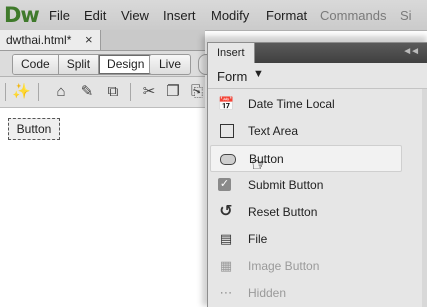 The height and width of the screenshot is (307, 427). Describe the element at coordinates (22, 15) in the screenshot. I see `dreamweaver-logo: Dw` at that location.